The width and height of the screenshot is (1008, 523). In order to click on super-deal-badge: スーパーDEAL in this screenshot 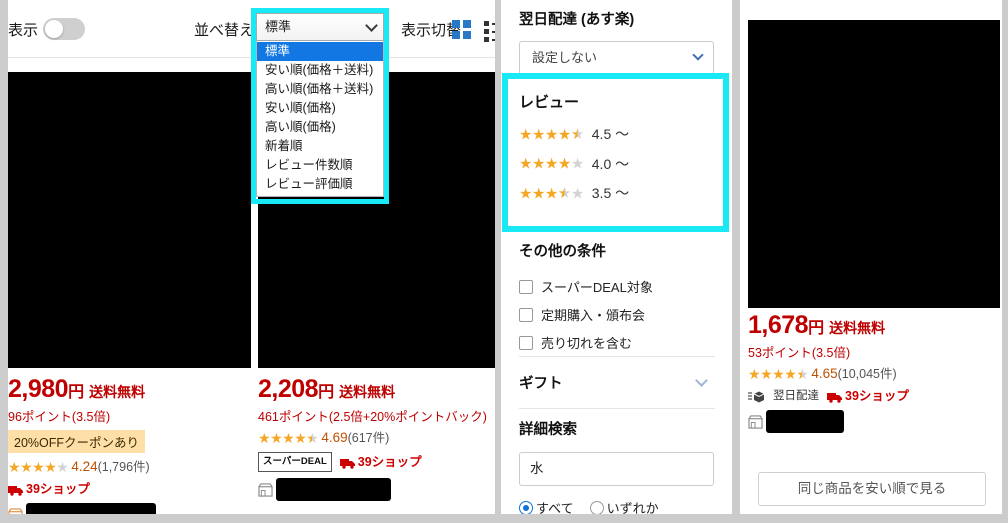, I will do `click(295, 462)`.